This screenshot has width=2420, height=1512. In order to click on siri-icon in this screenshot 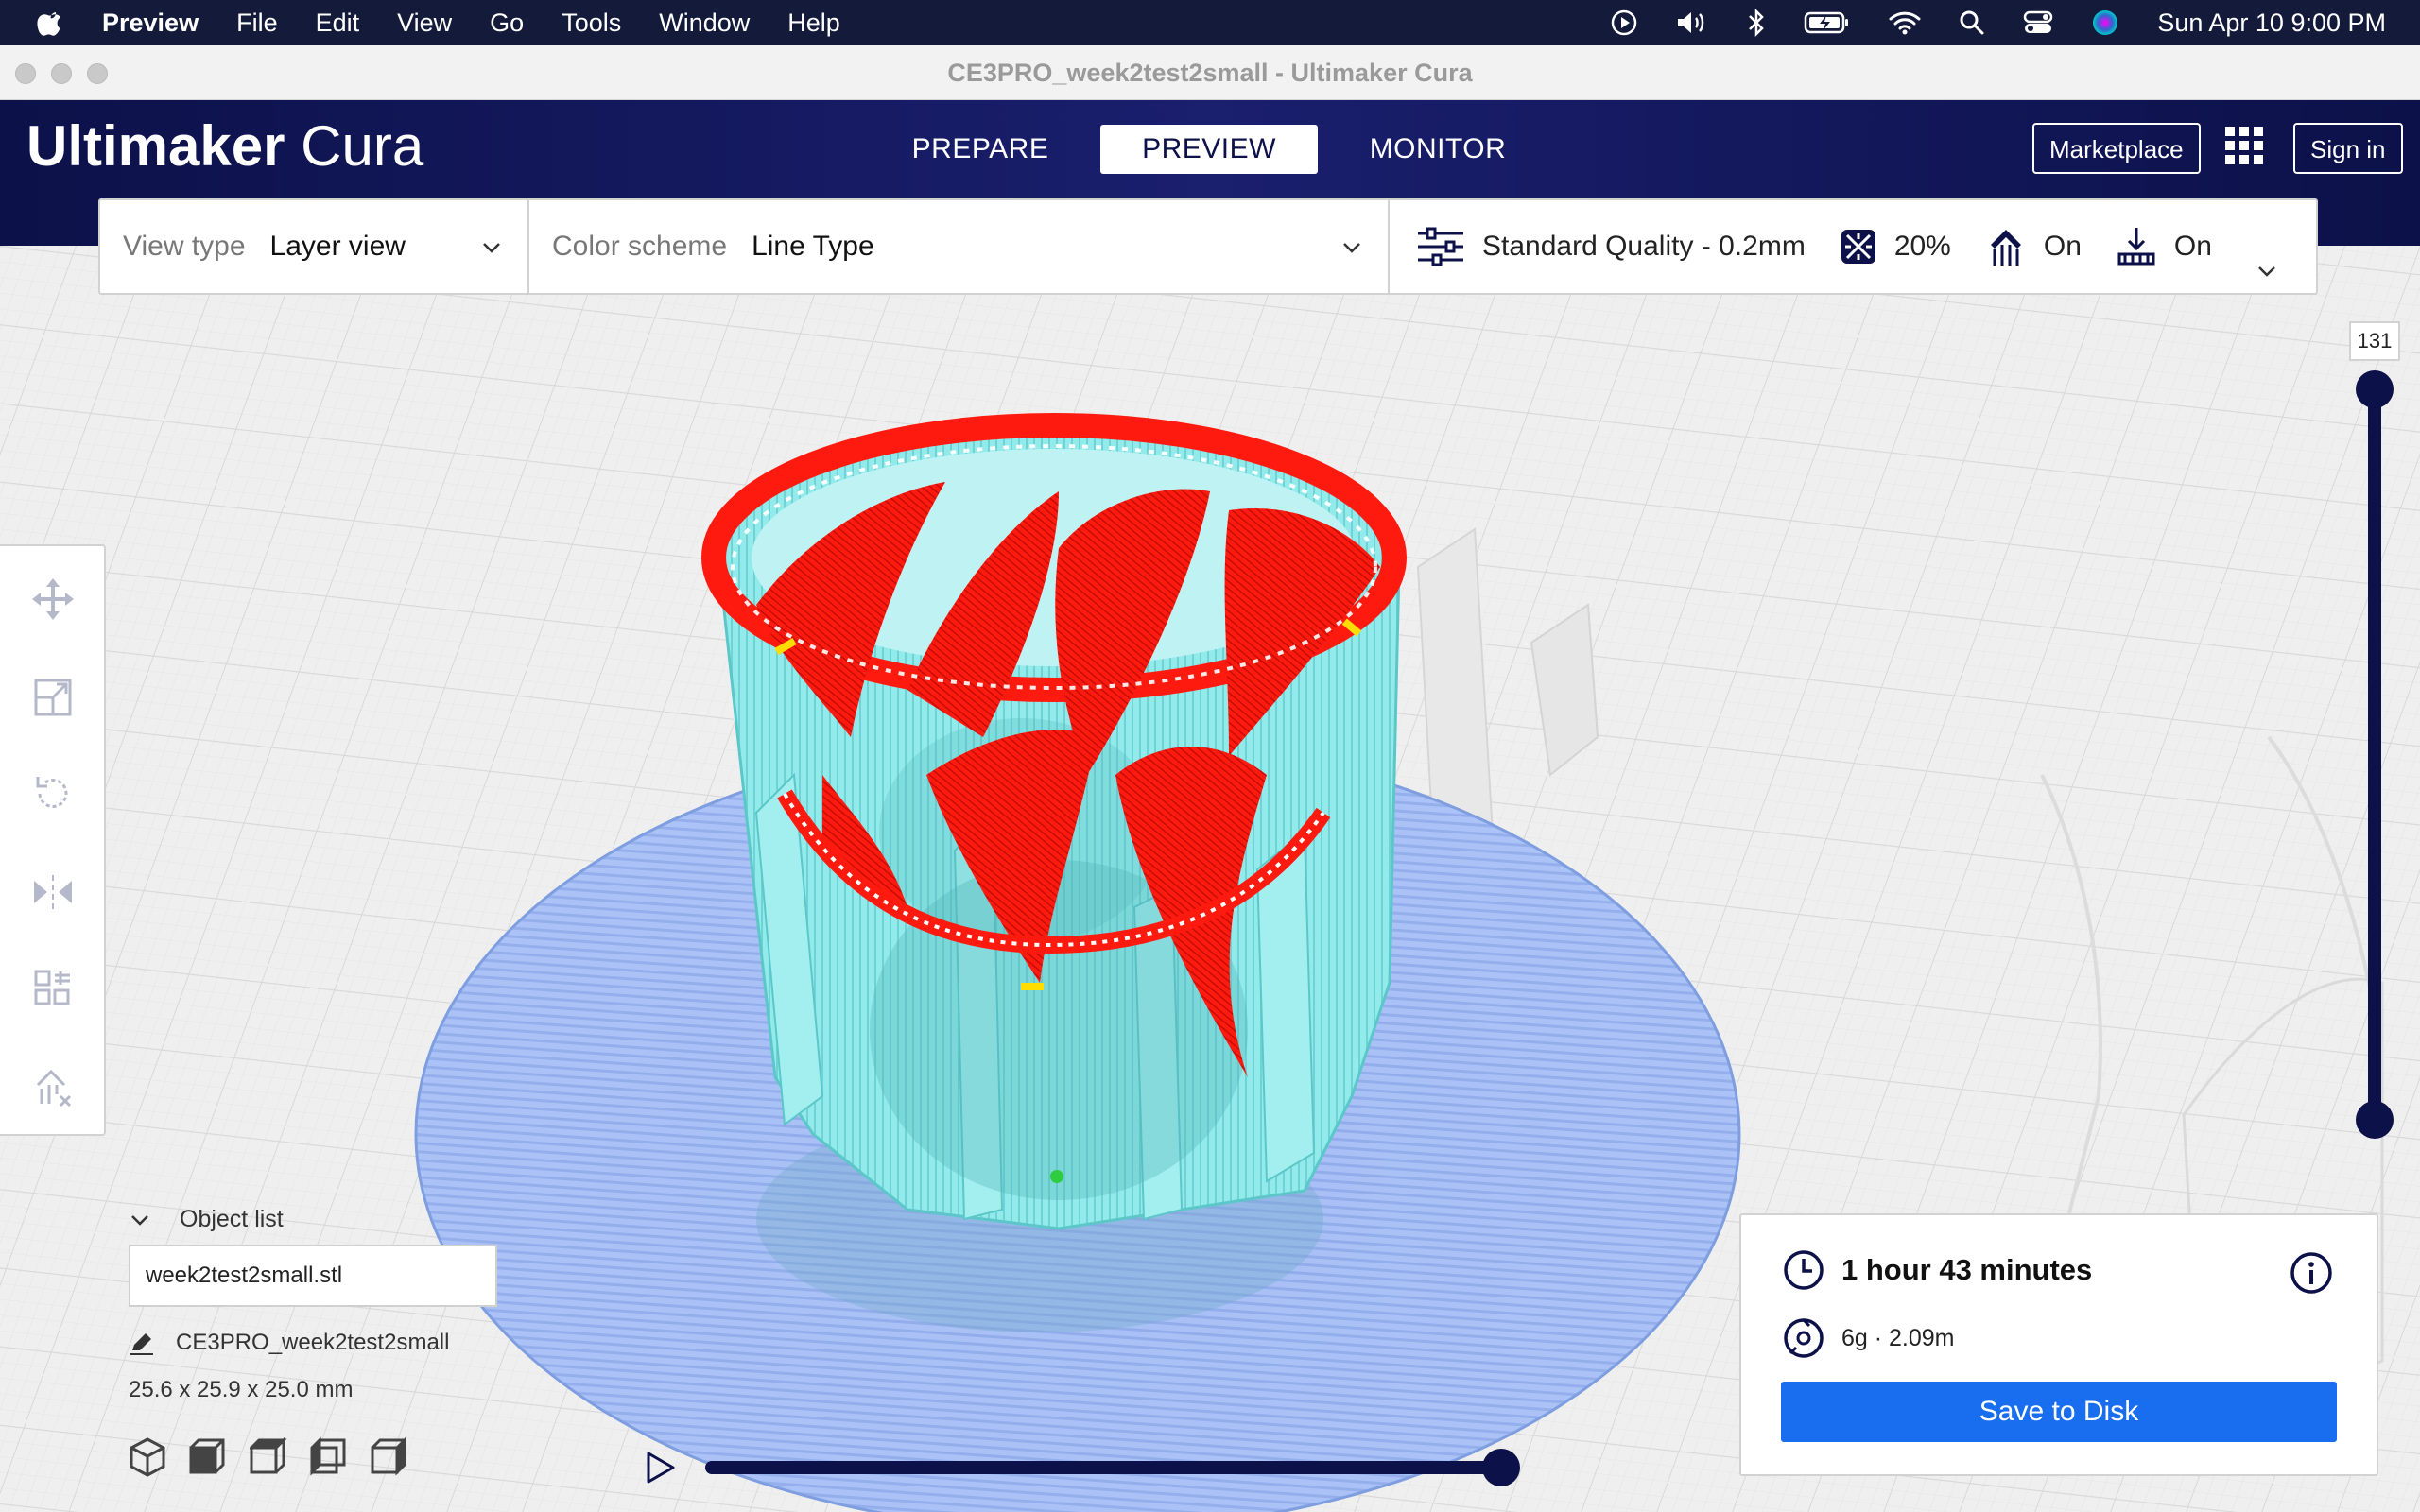, I will do `click(2105, 23)`.